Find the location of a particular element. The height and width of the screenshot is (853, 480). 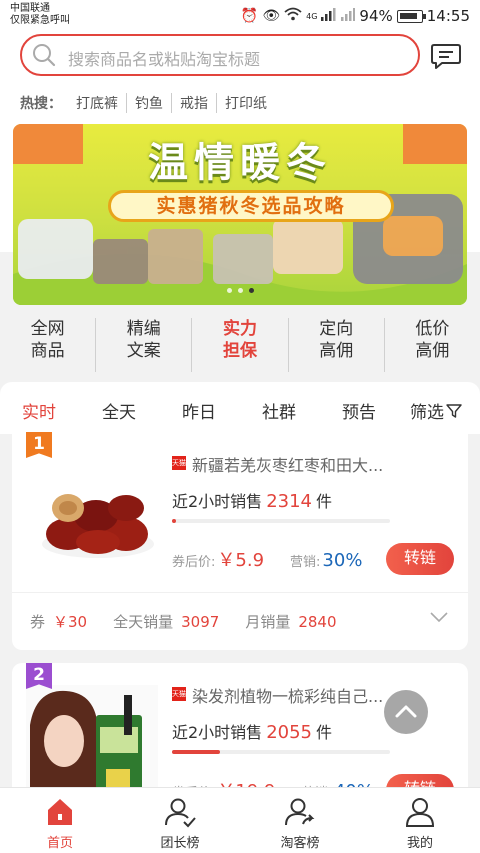

hot-search-item: 打底裤 is located at coordinates (99, 103).